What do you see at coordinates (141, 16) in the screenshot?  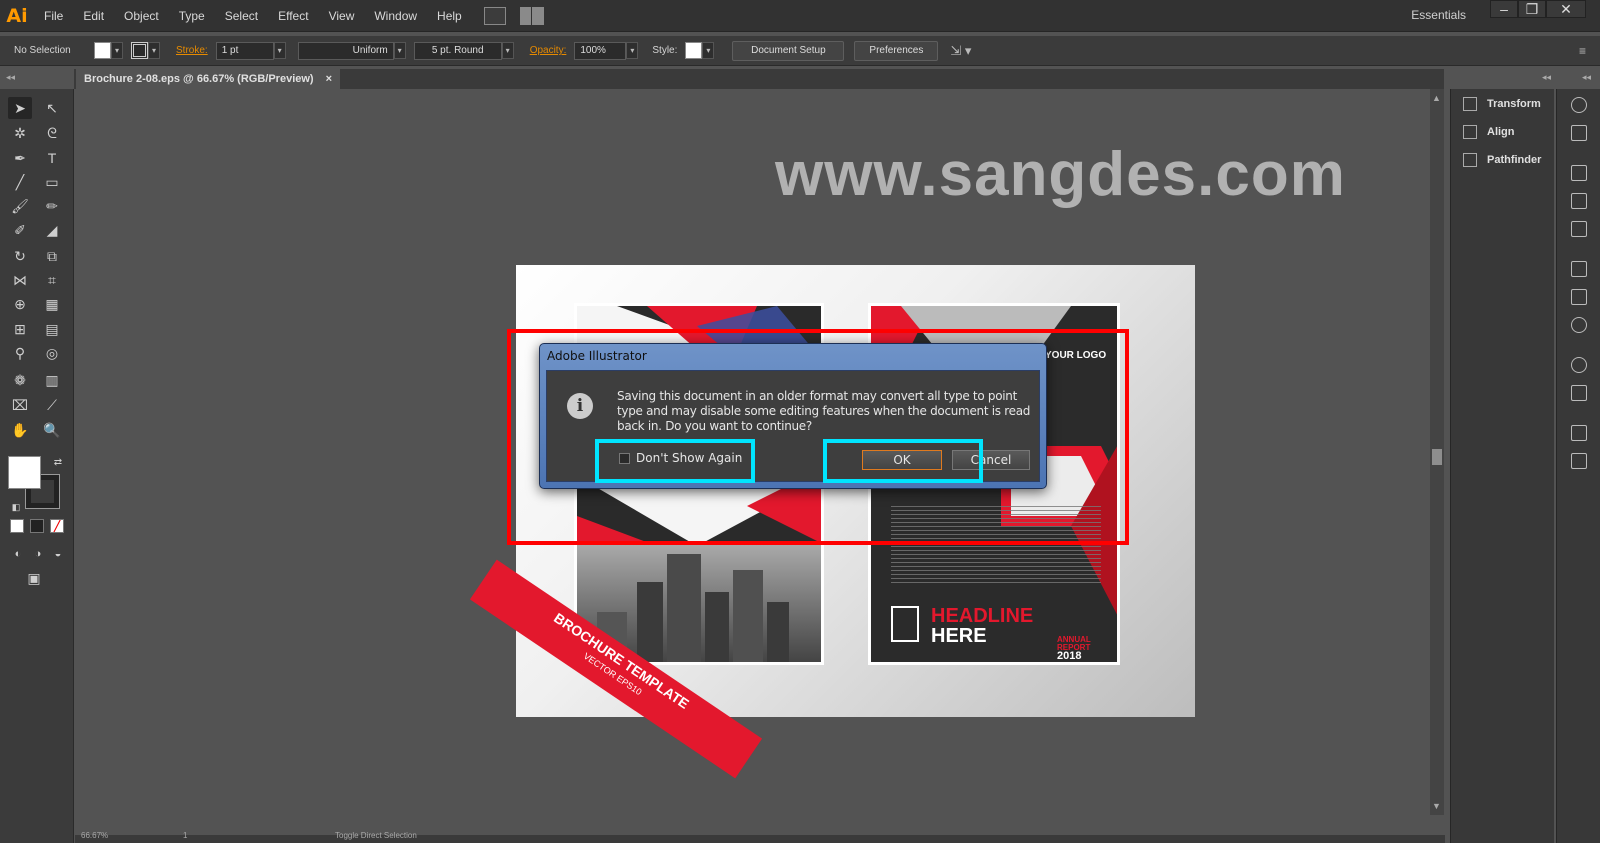 I see `menu-object: Object` at bounding box center [141, 16].